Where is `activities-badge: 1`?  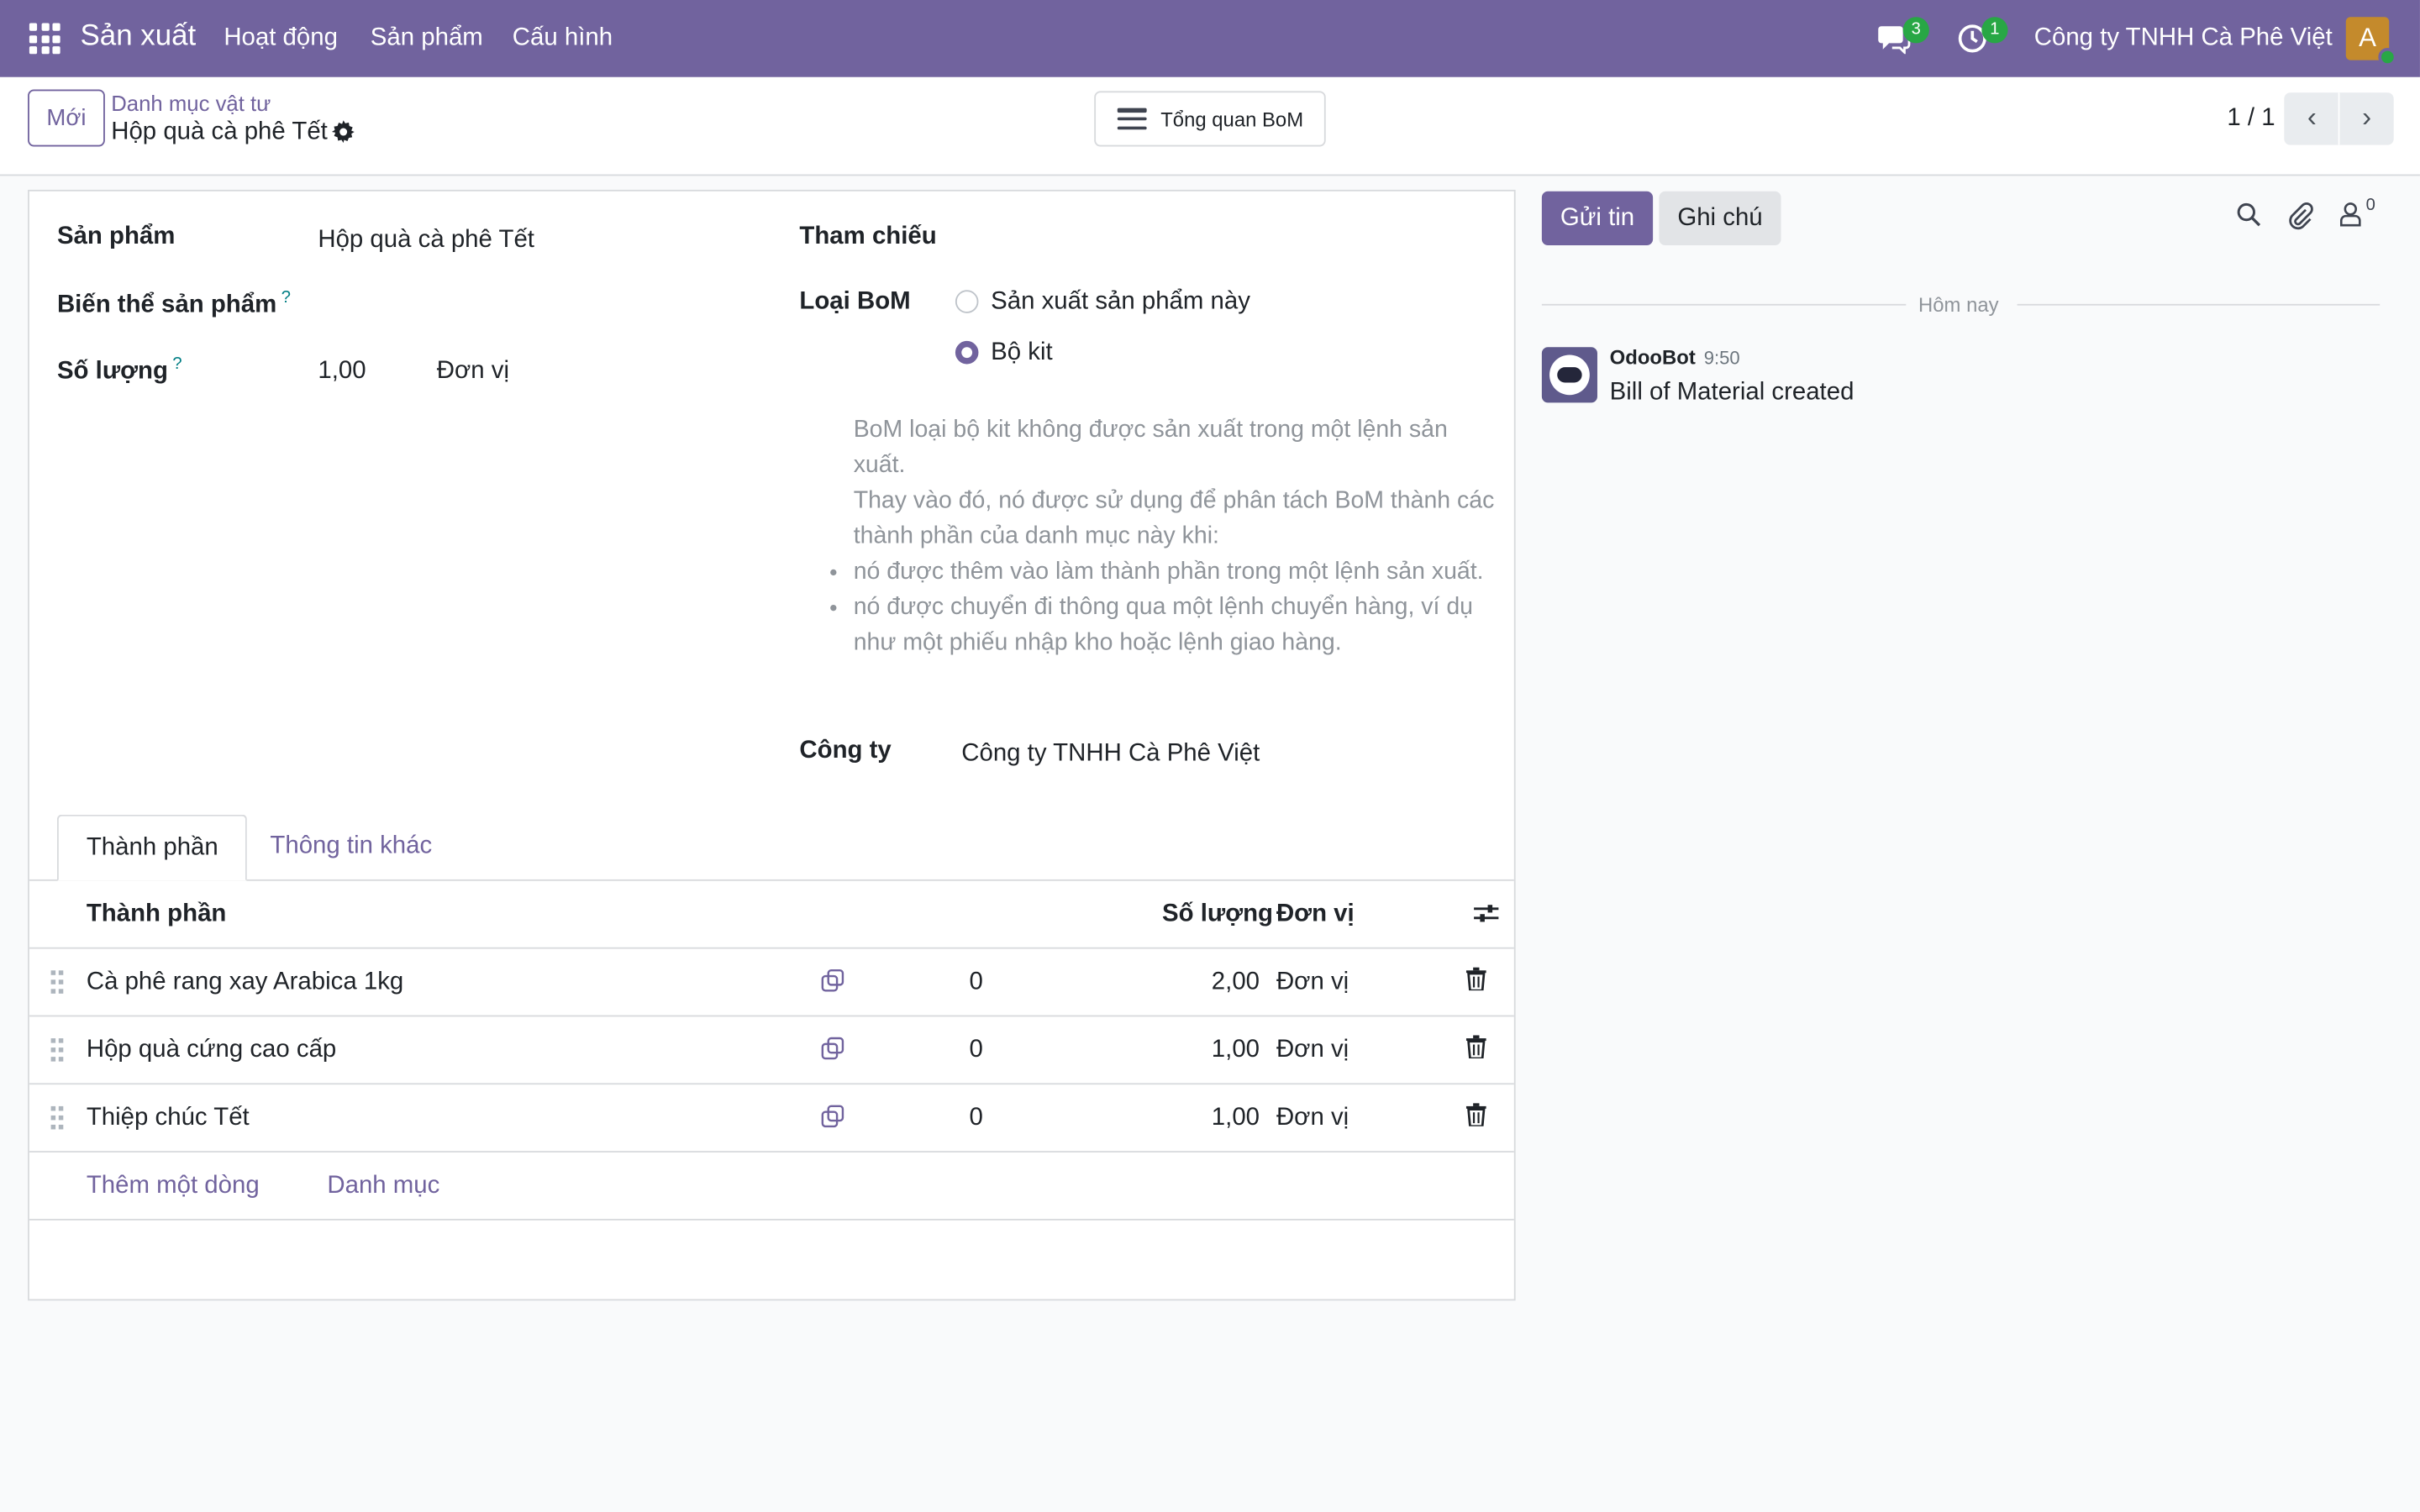 activities-badge: 1 is located at coordinates (1994, 30).